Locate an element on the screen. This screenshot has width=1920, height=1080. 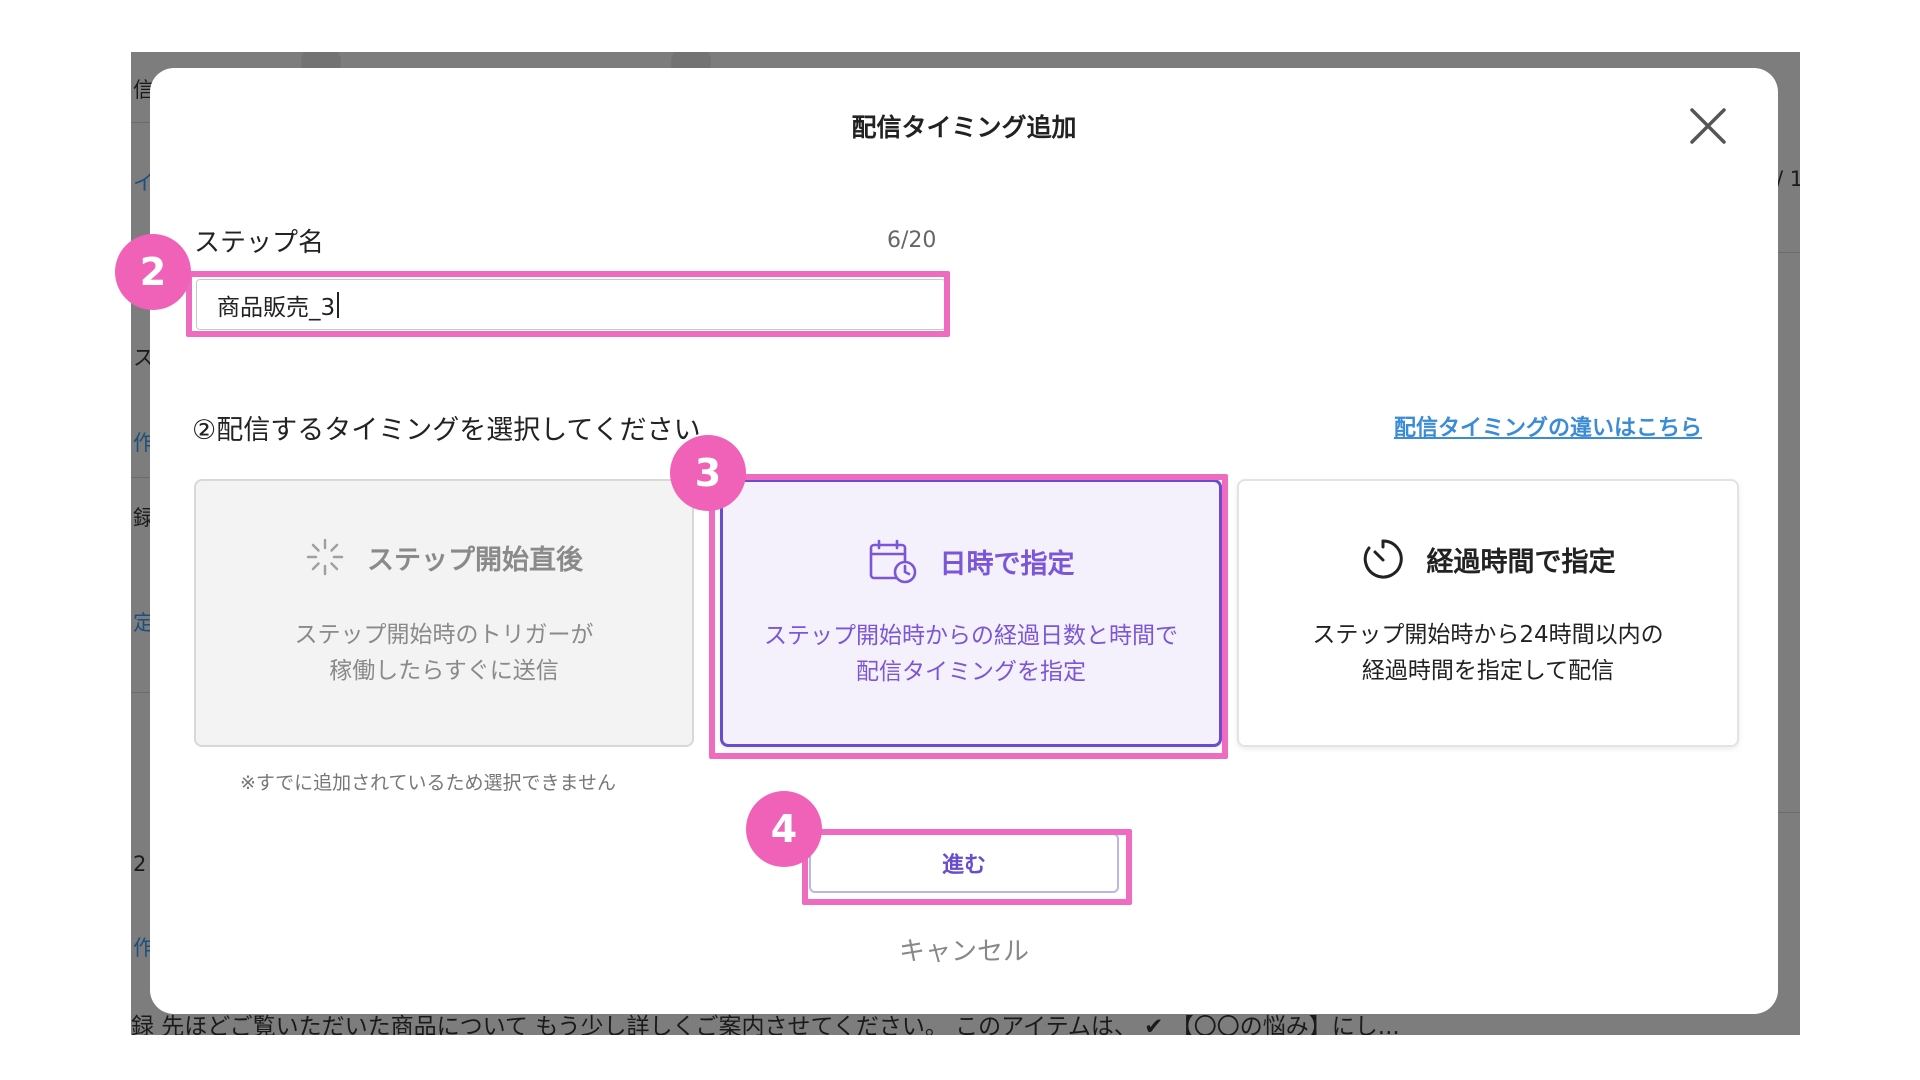
step-badge-2: 2 is located at coordinates (153, 272).